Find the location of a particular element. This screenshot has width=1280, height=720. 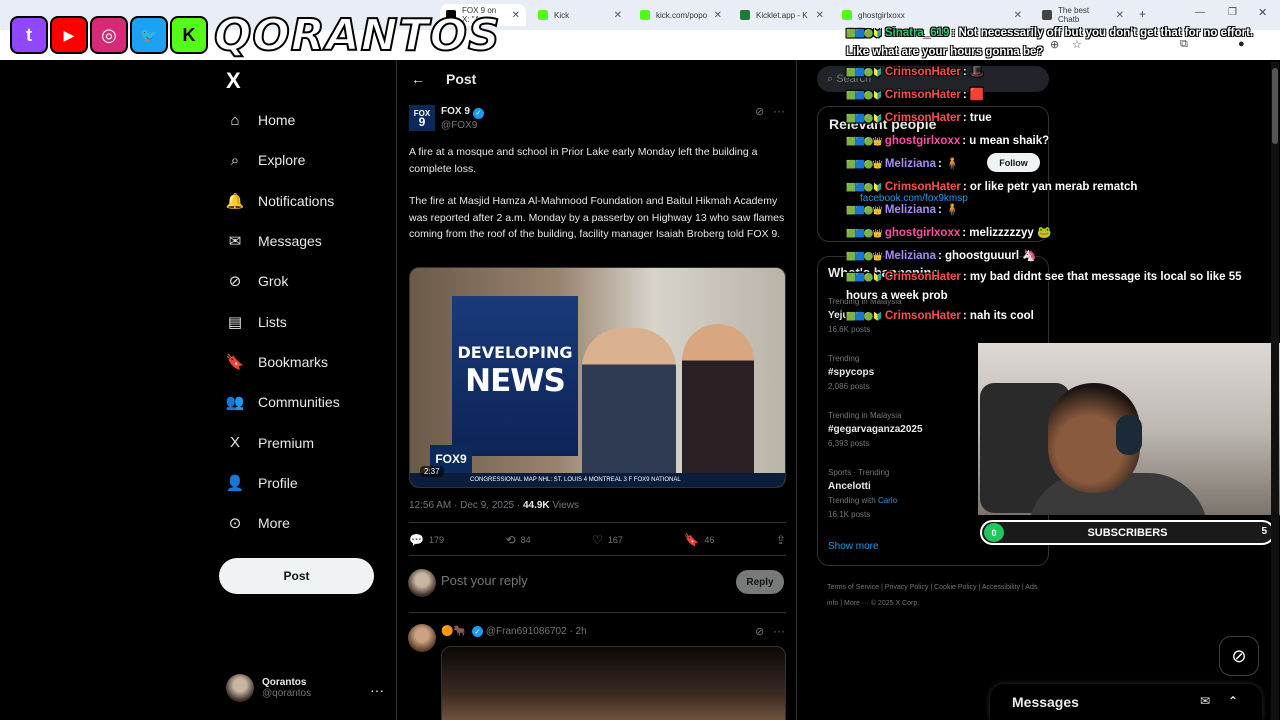

nav-label: More is located at coordinates (274, 523).